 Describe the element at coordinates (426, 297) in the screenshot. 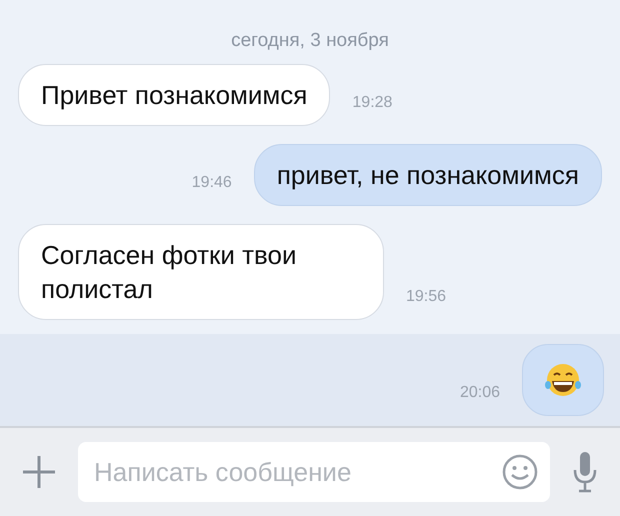

I see `message-time: 19:56` at that location.